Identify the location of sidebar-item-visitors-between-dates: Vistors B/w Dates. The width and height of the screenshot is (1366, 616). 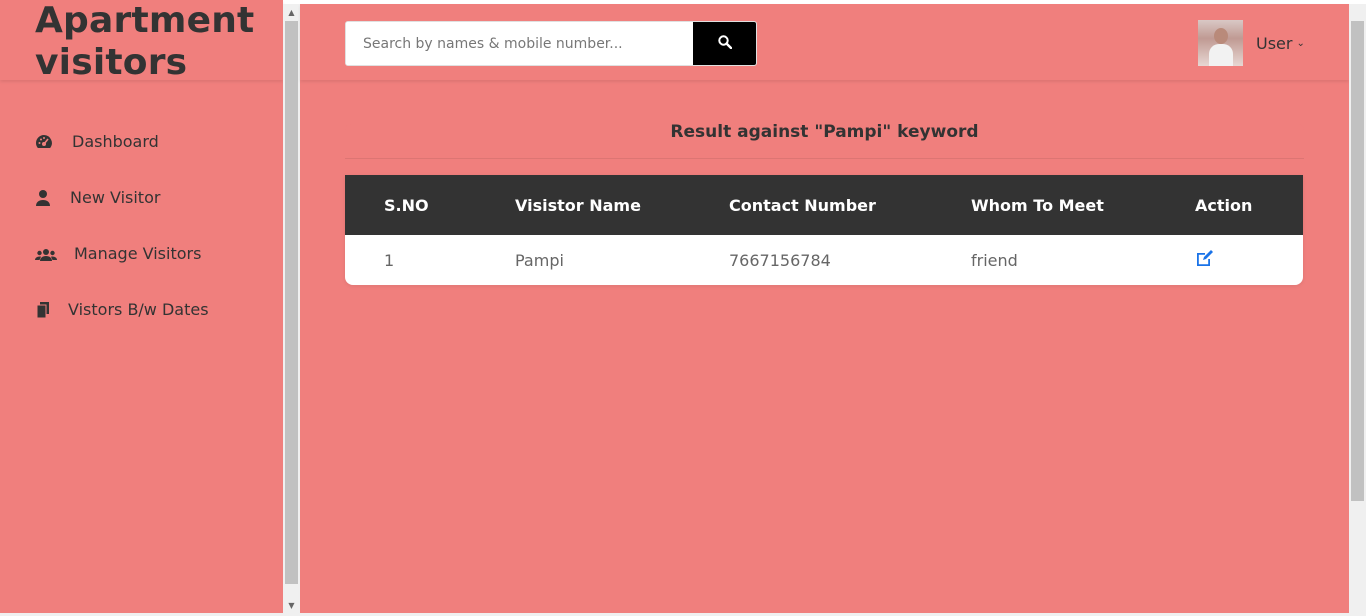
(141, 310).